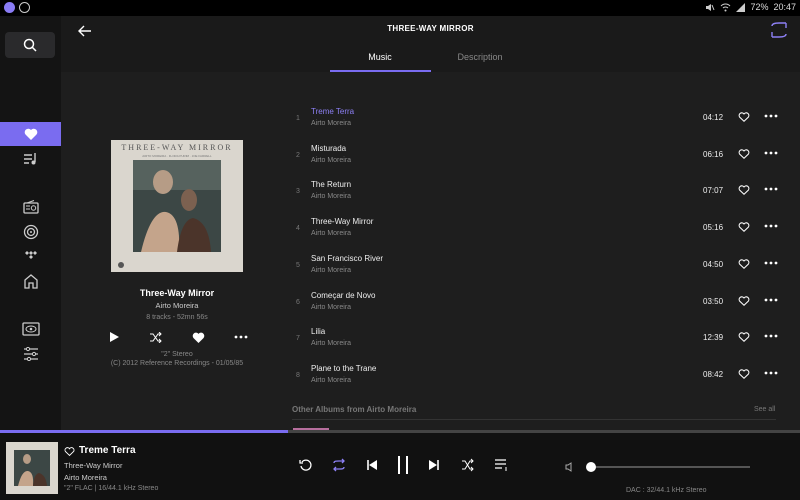 Image resolution: width=800 pixels, height=500 pixels. What do you see at coordinates (536, 376) in the screenshot?
I see `track-row: 8 Plane to the Trane Airto Moreira 08:42` at bounding box center [536, 376].